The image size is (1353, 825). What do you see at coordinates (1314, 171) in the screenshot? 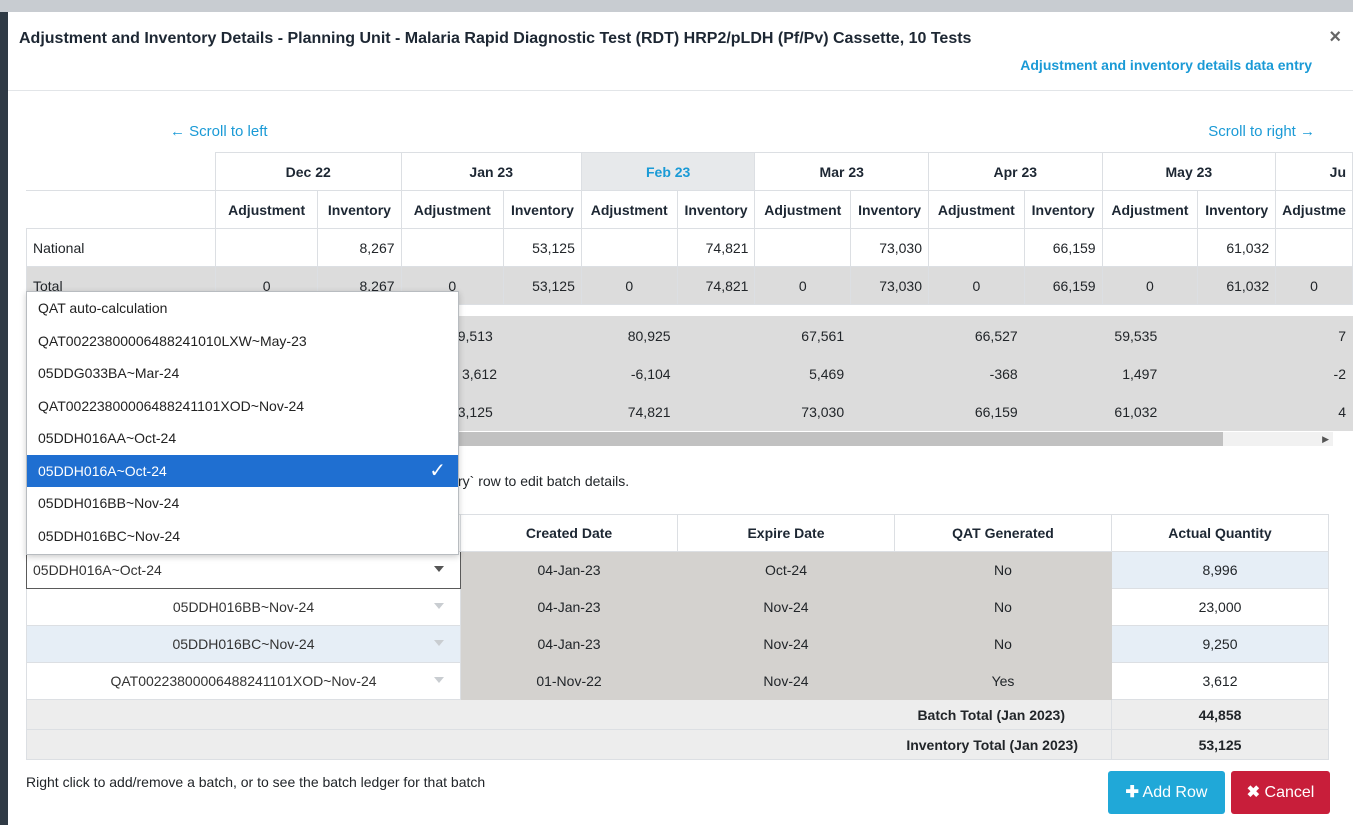
I see `month-header: Ju` at bounding box center [1314, 171].